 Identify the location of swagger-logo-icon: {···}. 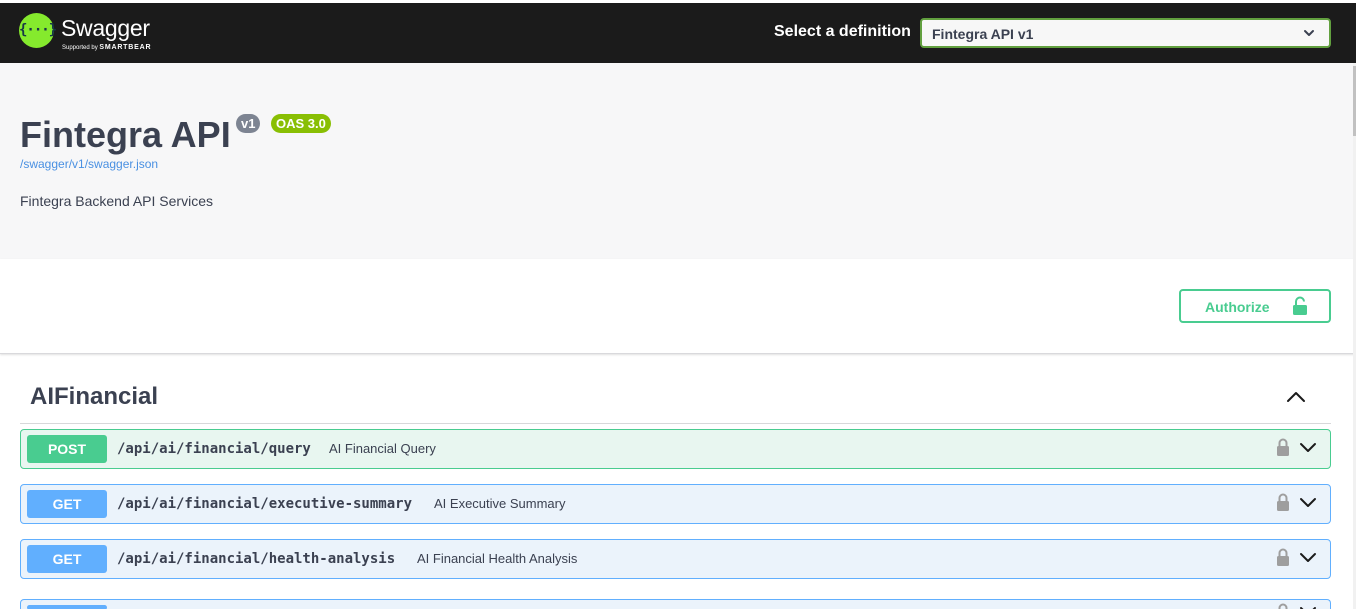
(38, 30).